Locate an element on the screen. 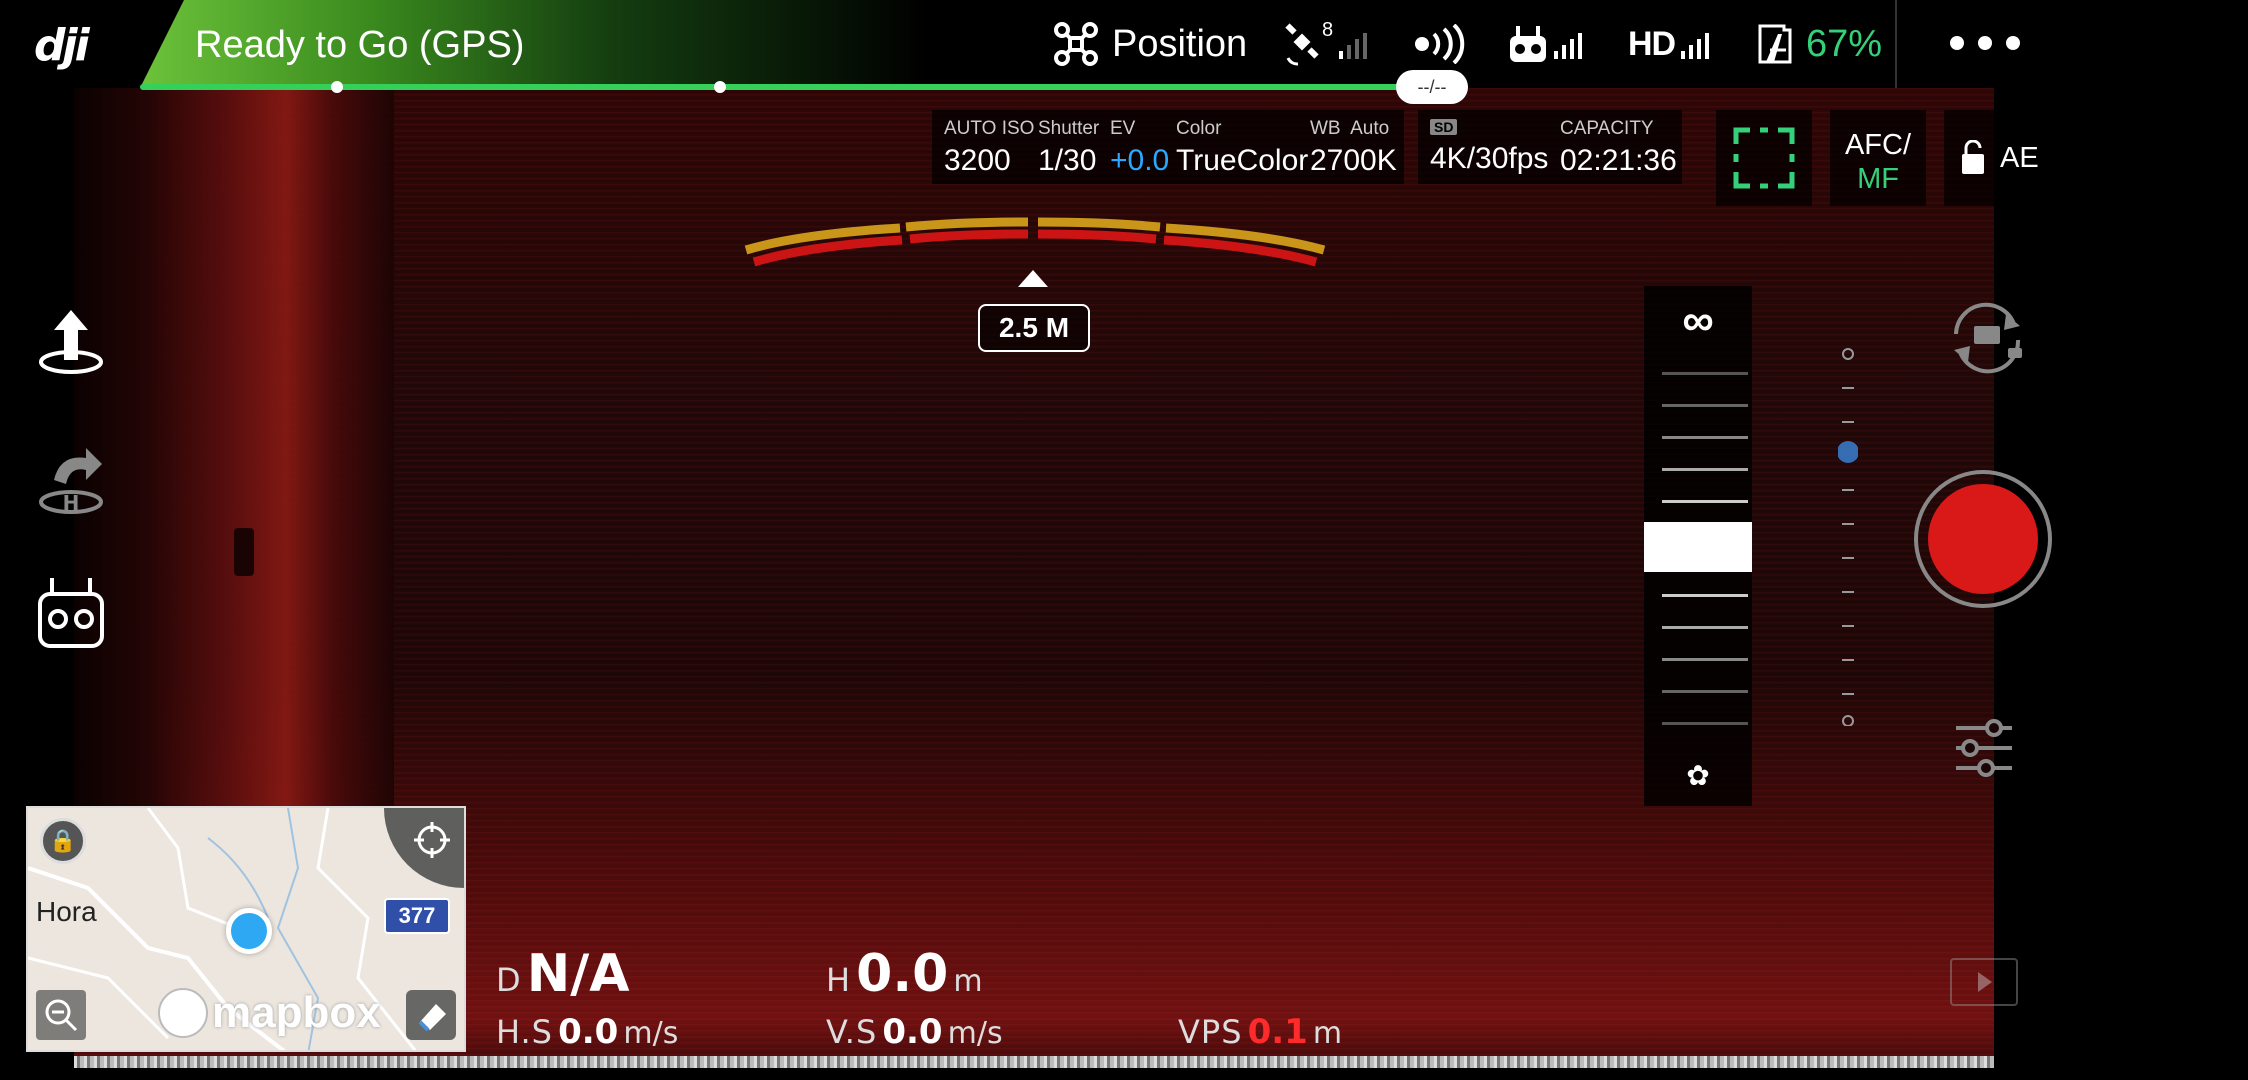 This screenshot has height=1080, width=2248. map-zoom-out-button is located at coordinates (61, 1015).